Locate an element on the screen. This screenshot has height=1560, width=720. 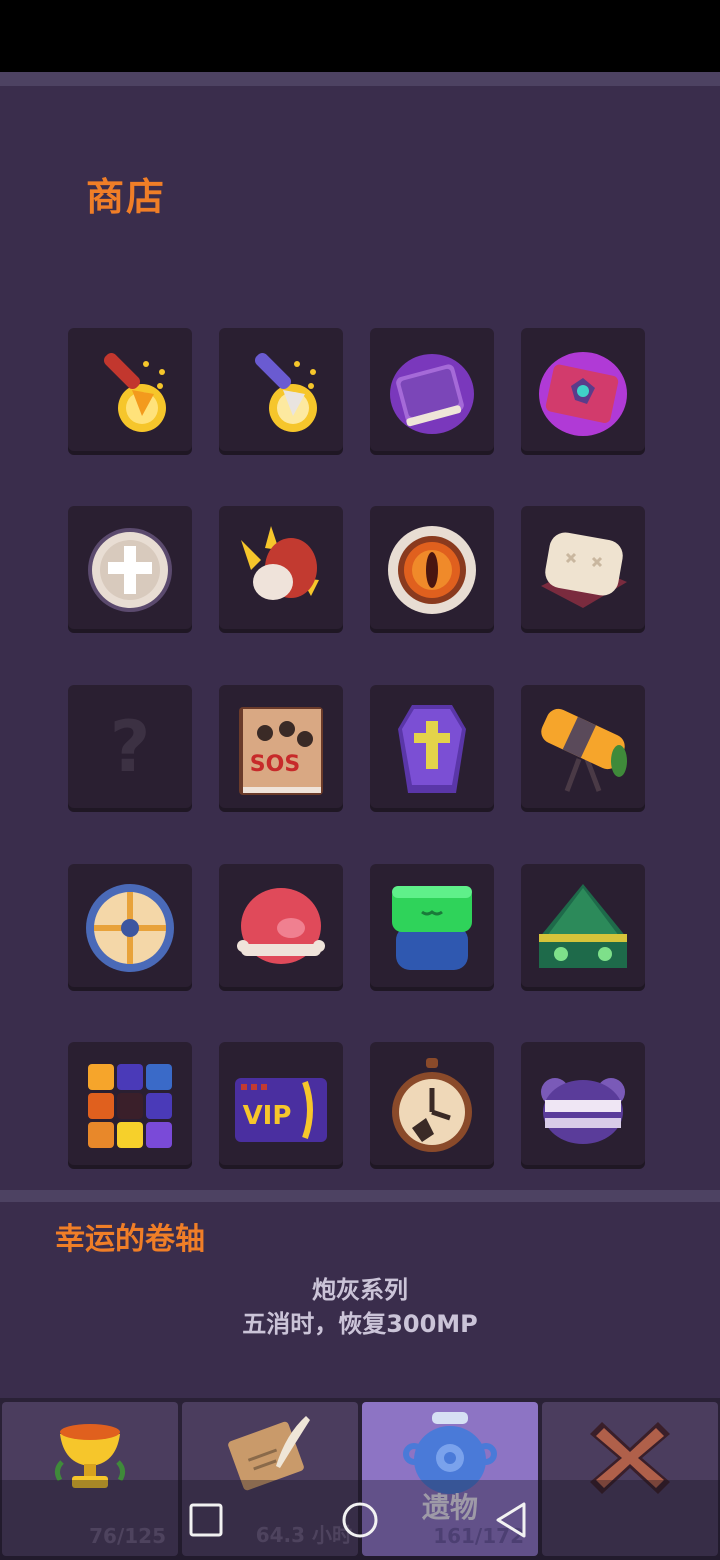
slot-purple-spellbook is located at coordinates (432, 391).